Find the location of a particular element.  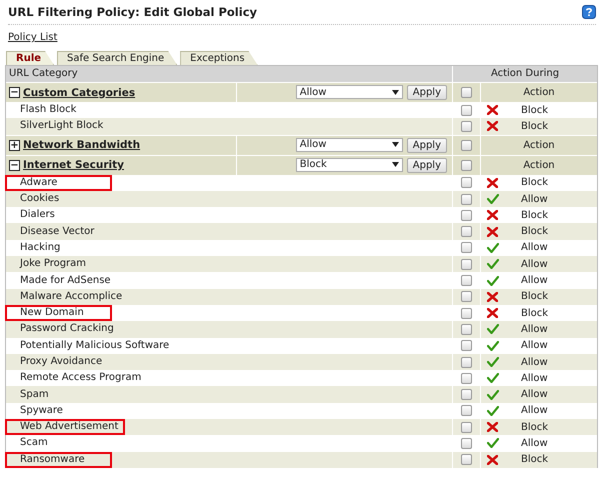

column-header: URL Category is located at coordinates (43, 74).